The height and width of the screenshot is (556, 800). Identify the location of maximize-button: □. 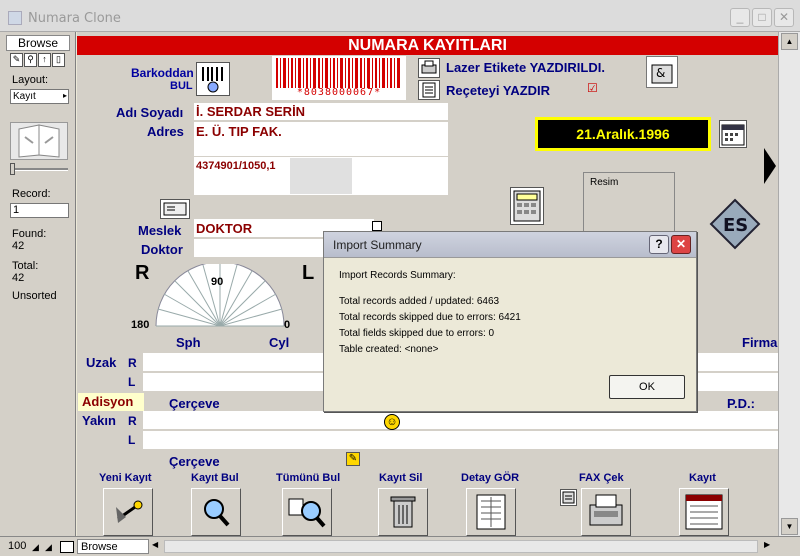
(762, 17).